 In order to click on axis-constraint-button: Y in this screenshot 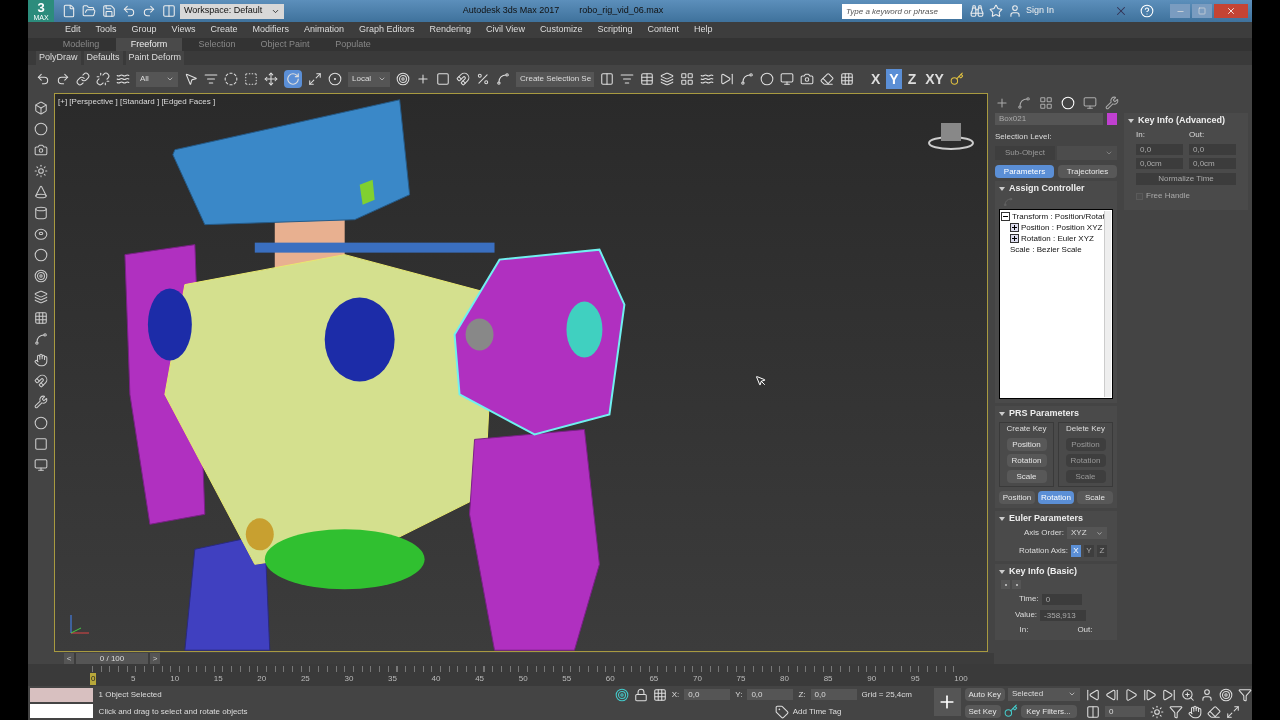, I will do `click(894, 79)`.